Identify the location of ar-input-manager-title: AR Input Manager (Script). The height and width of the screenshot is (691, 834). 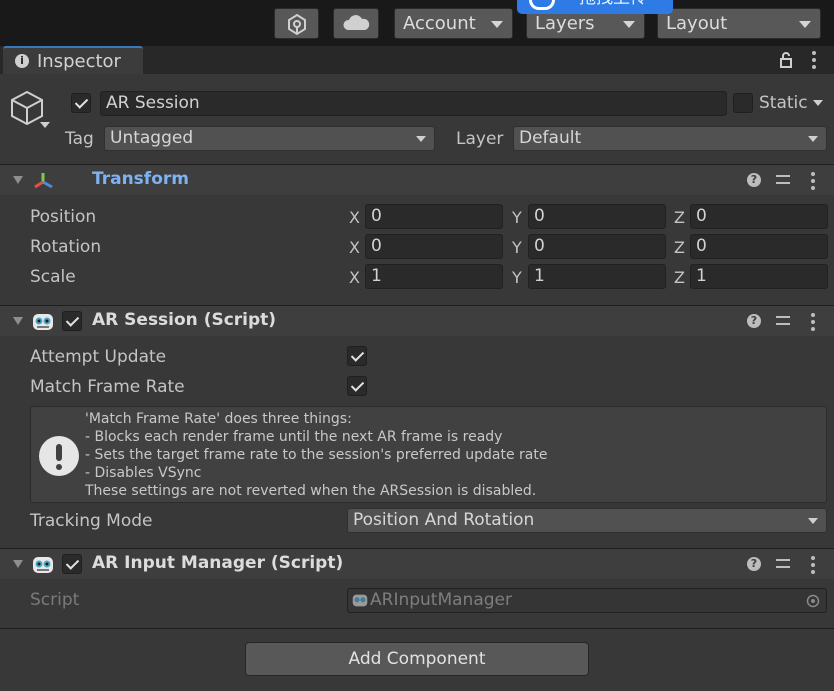
(218, 563).